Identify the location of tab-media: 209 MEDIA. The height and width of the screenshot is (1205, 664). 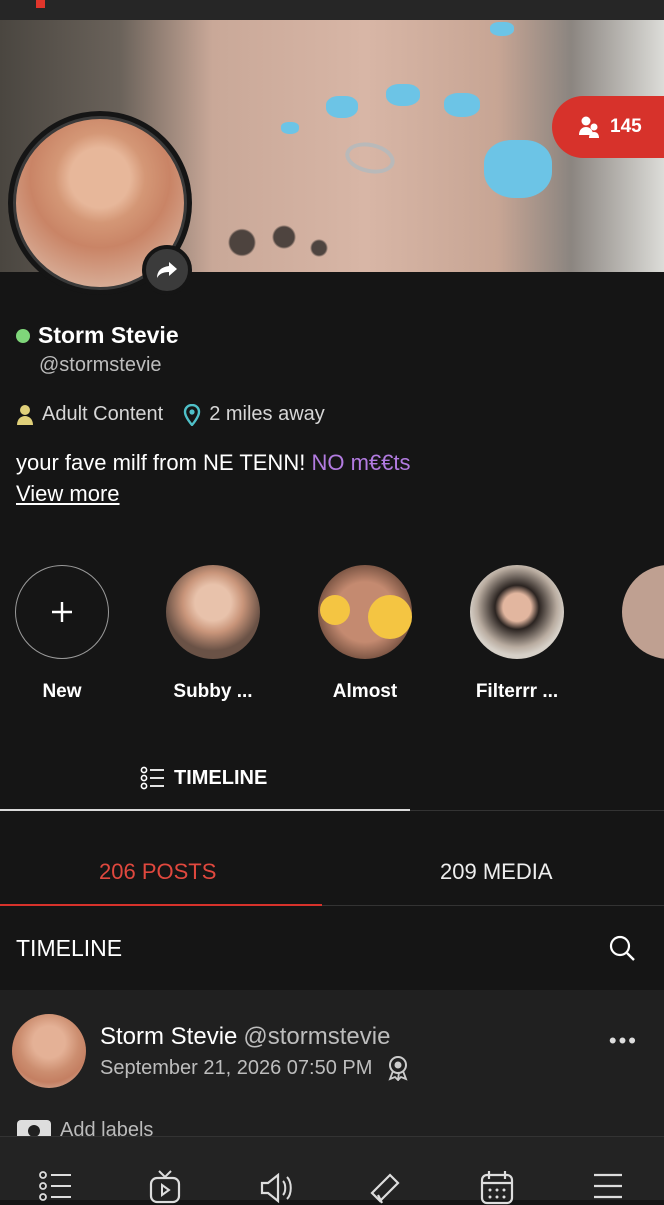
(496, 872).